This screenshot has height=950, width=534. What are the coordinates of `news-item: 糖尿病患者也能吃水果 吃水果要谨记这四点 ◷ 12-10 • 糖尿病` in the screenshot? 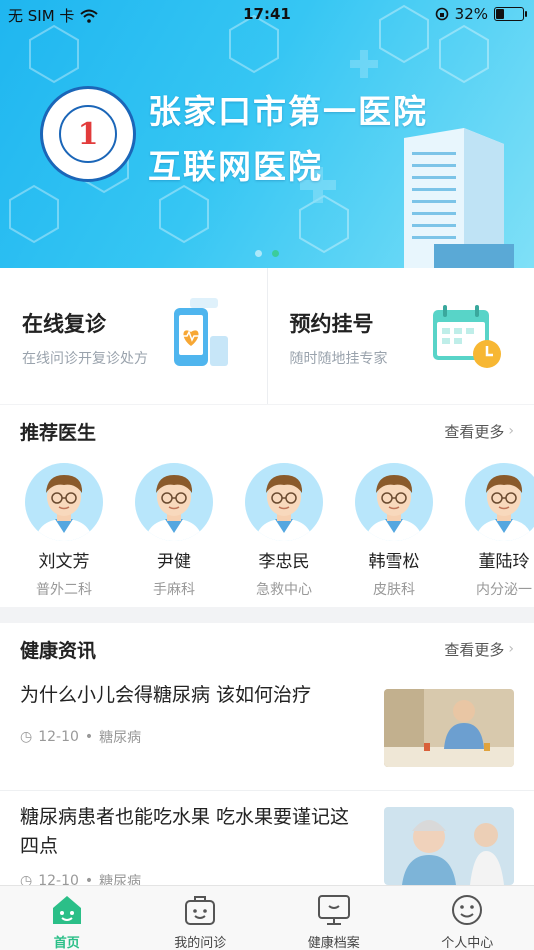 It's located at (267, 838).